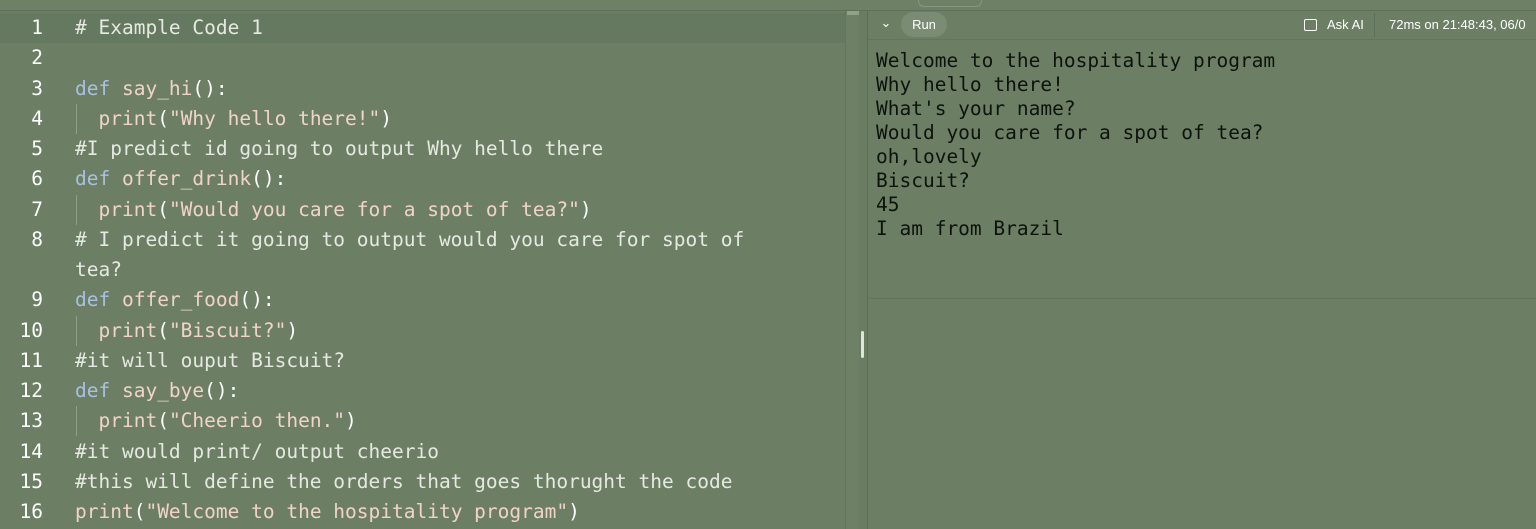 The image size is (1536, 529). I want to click on line-number: 3, so click(37, 88).